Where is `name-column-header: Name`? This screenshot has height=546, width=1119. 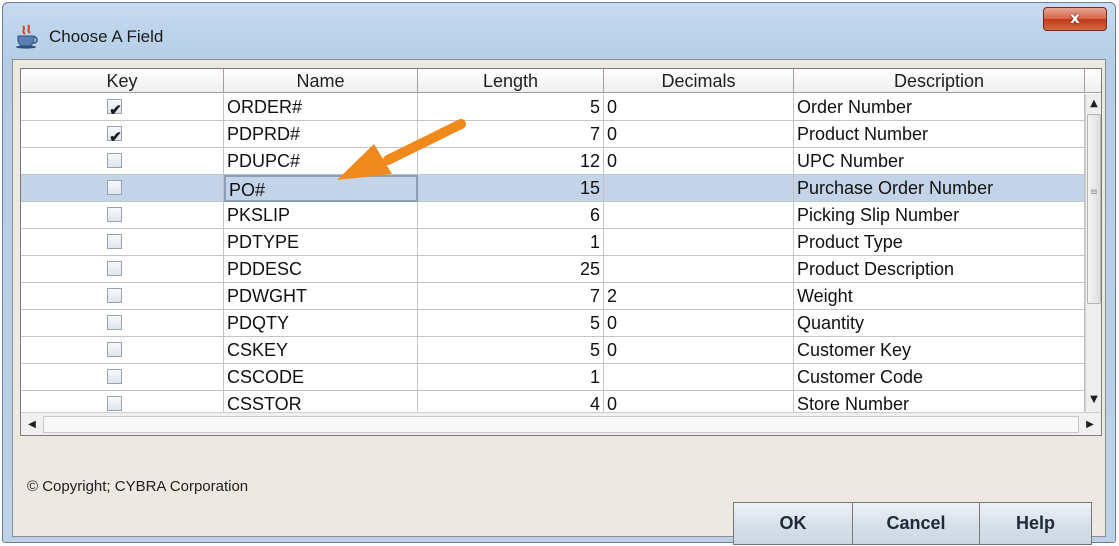 name-column-header: Name is located at coordinates (321, 81).